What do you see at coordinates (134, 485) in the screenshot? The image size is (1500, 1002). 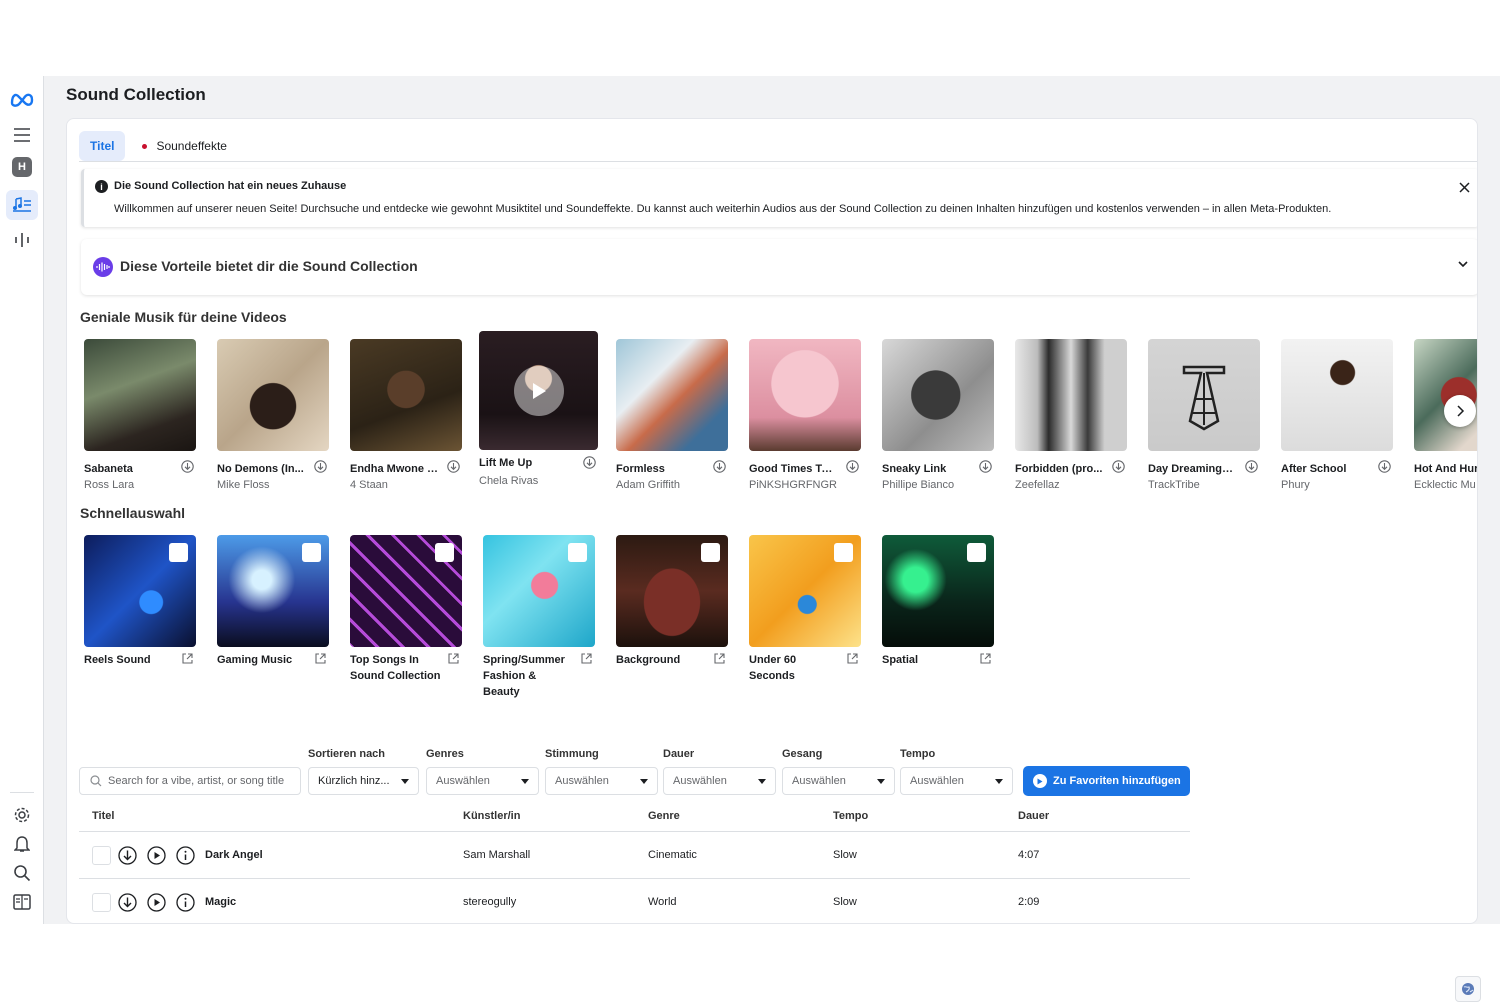 I see `track-artist: Ross Lara` at bounding box center [134, 485].